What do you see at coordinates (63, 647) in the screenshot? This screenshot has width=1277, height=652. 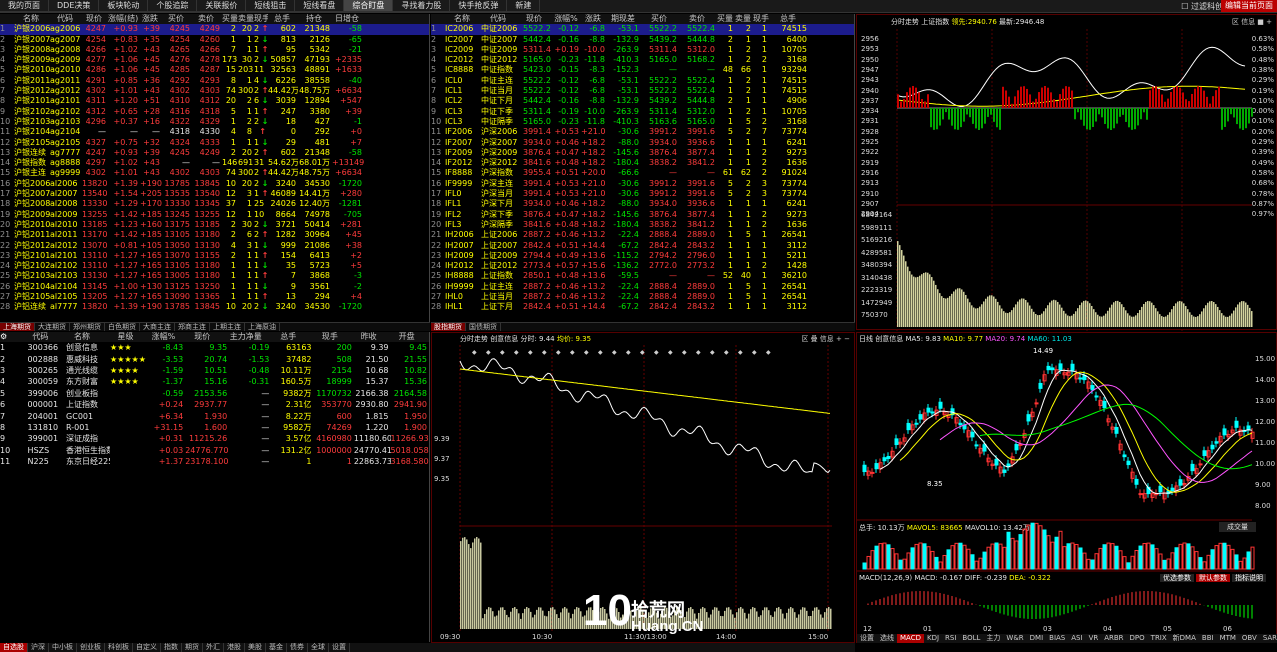 I see `bottom-category-tab: 中小板` at bounding box center [63, 647].